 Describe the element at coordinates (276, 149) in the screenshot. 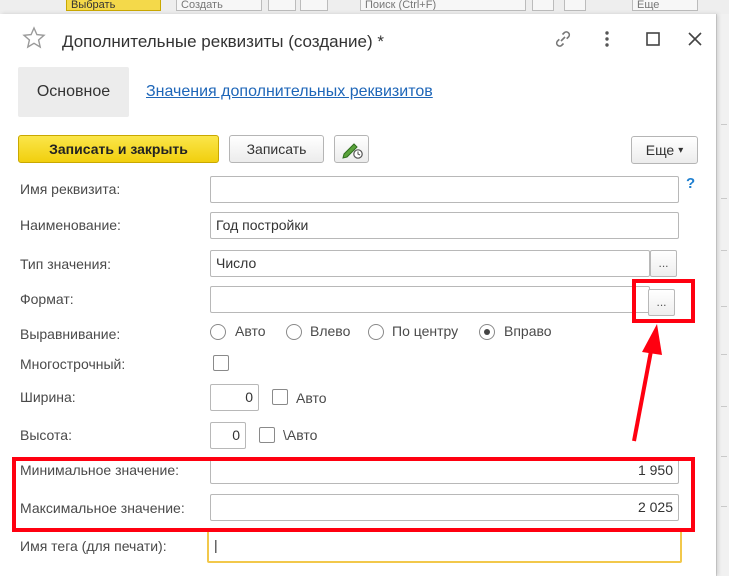

I see `save-button: Записать` at that location.